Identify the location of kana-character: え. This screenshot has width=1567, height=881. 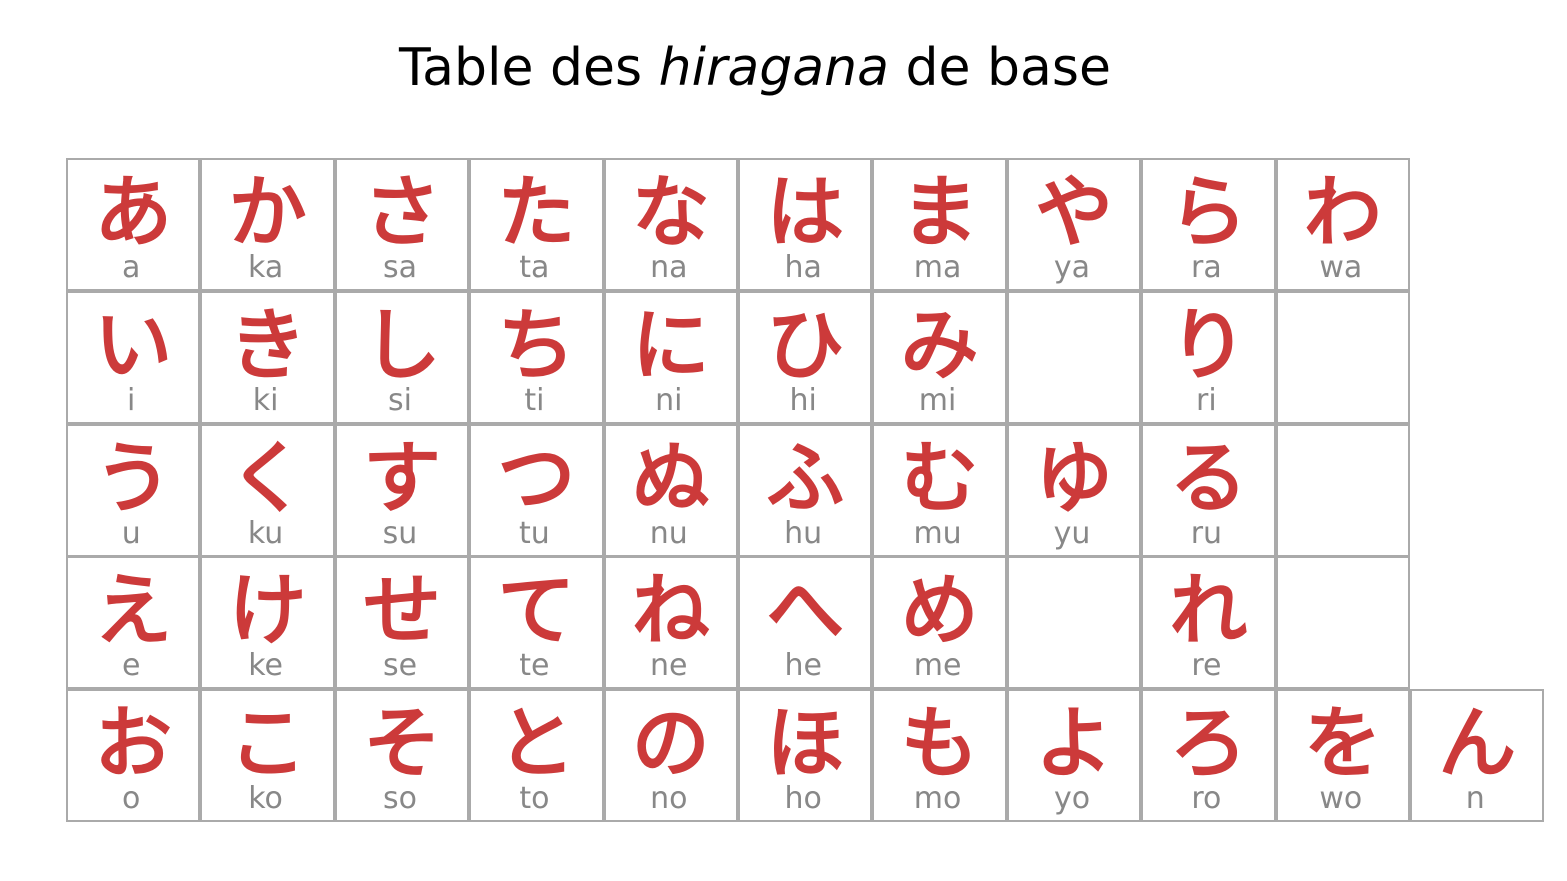
(133, 611).